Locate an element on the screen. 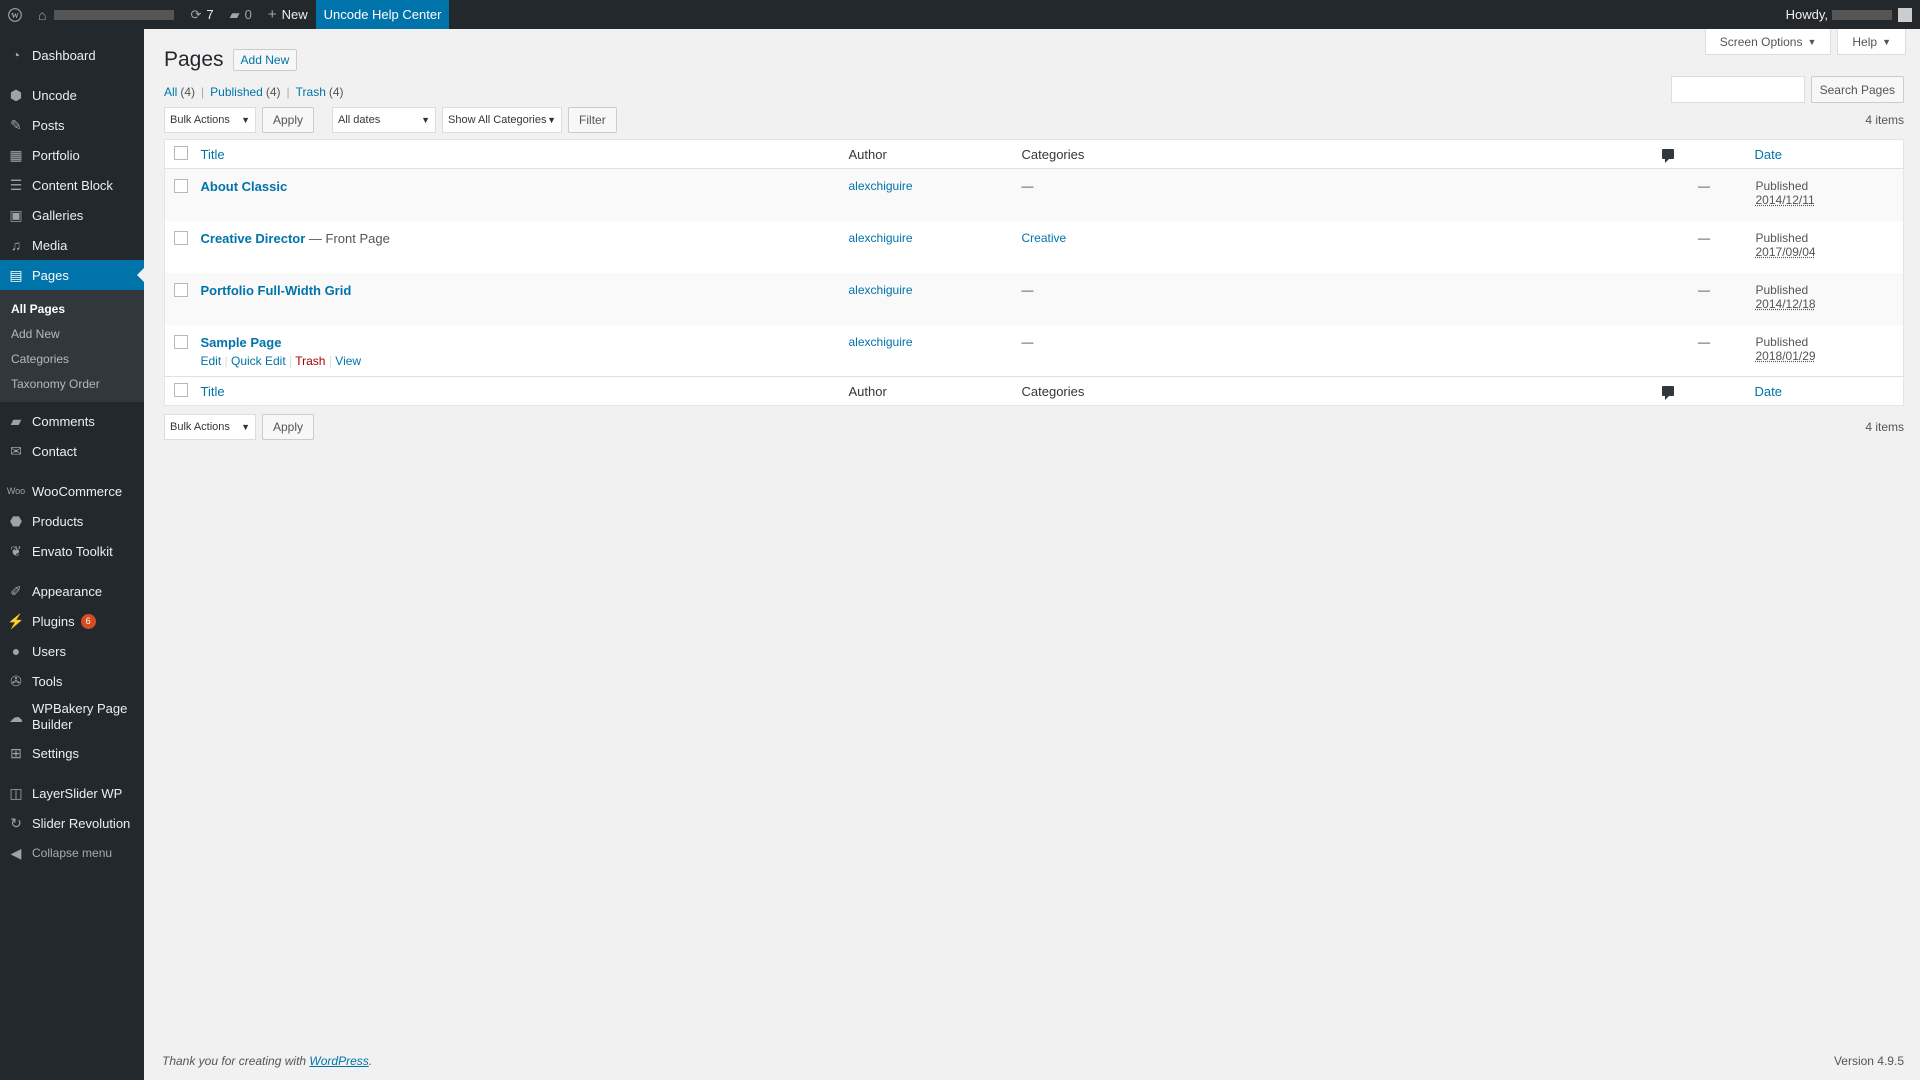 The image size is (1920, 1080). filter-button: Filter is located at coordinates (592, 120).